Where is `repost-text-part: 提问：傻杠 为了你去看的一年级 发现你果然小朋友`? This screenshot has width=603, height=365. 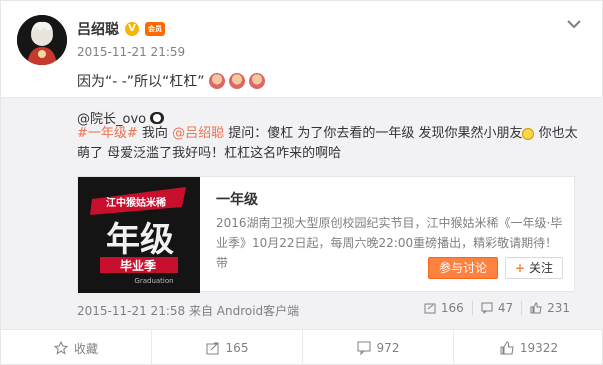
repost-text-part: 提问：傻杠 为了你去看的一年级 发现你果然小朋友 is located at coordinates (373, 133).